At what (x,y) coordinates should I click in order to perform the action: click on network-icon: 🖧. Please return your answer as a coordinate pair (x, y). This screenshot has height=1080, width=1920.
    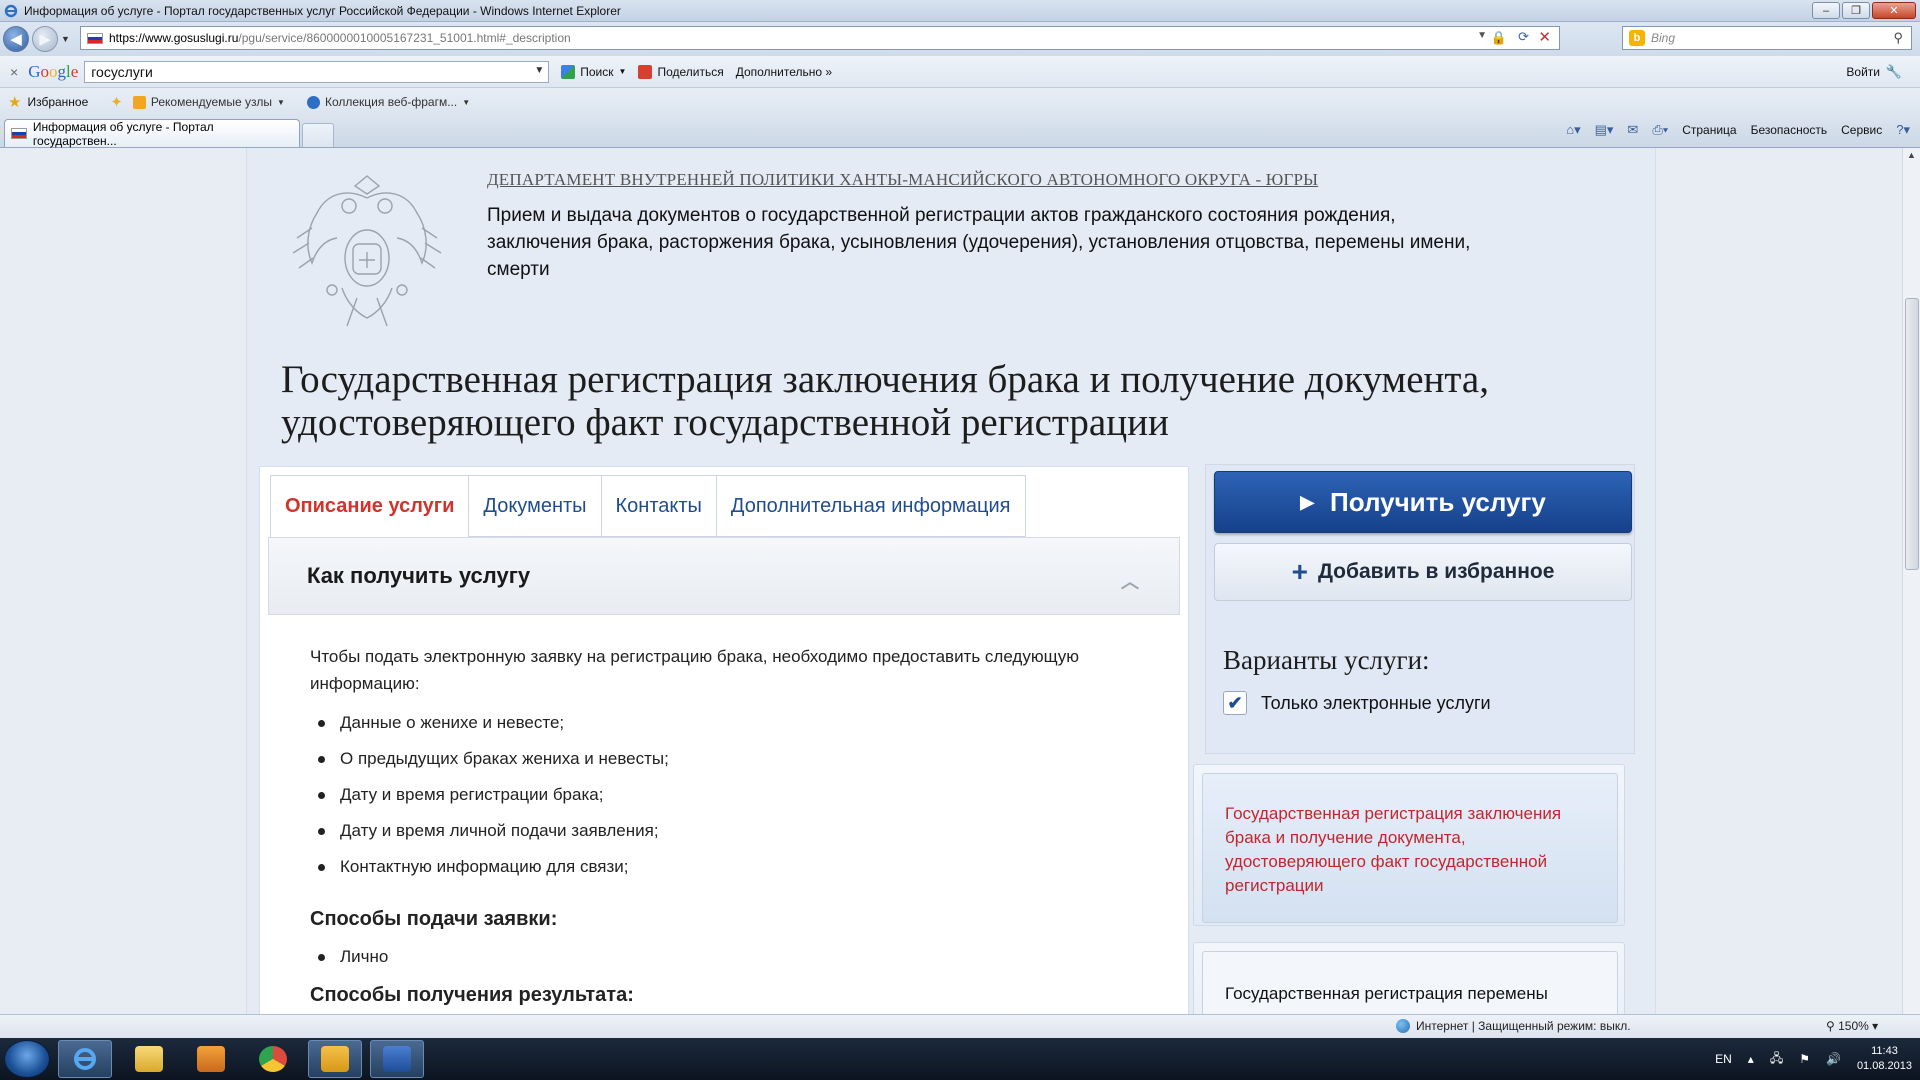
    Looking at the image, I should click on (1776, 1059).